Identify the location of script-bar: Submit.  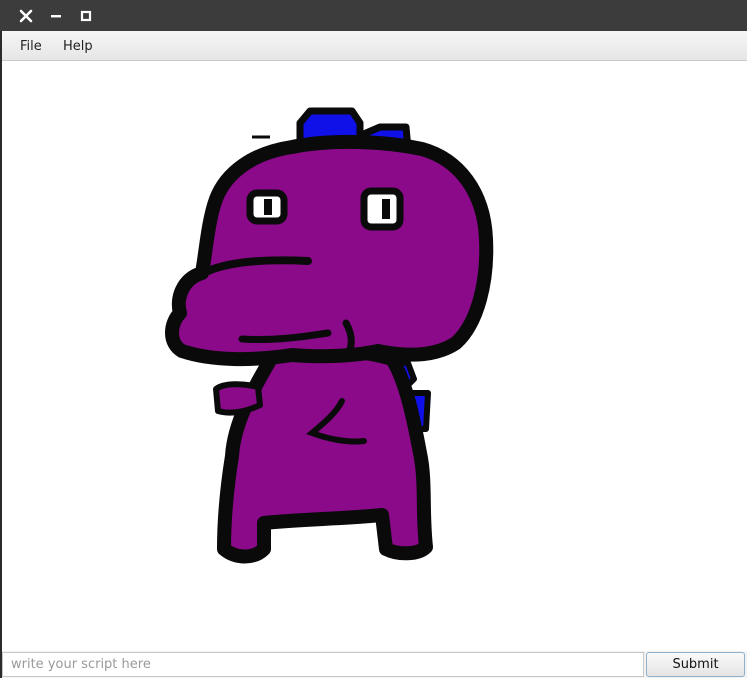
(374, 664).